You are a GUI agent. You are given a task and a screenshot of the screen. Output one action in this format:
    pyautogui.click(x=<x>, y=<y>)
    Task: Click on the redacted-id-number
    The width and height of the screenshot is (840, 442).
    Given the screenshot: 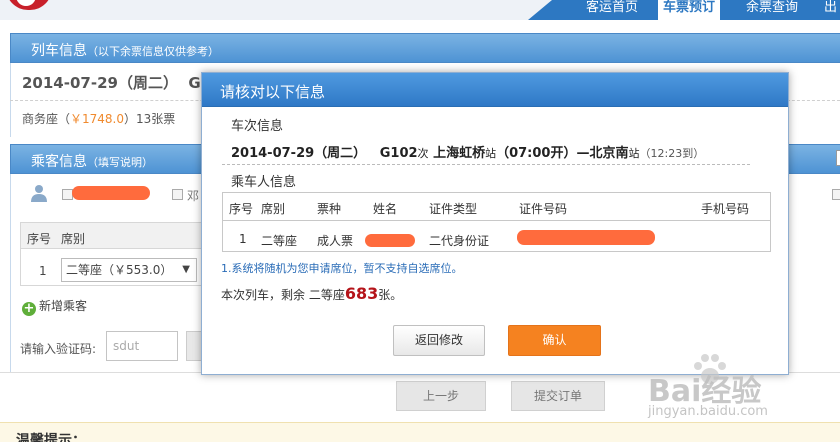 What is the action you would take?
    pyautogui.click(x=586, y=237)
    